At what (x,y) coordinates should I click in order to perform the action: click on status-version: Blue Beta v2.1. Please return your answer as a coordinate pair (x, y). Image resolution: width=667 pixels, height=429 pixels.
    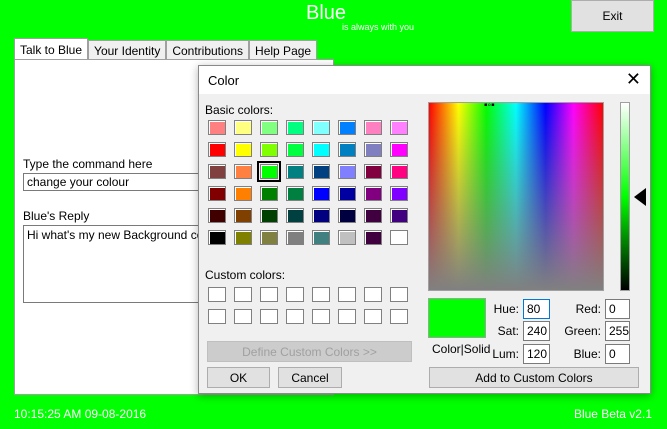
    Looking at the image, I should click on (612, 414).